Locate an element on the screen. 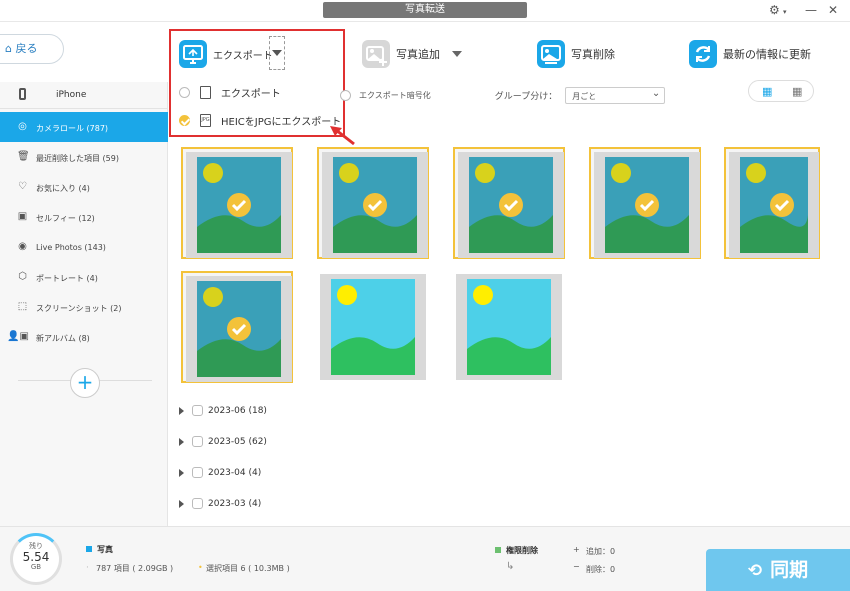 The width and height of the screenshot is (850, 591). sidebar-item-favorites: ♡ お気に入り (4) is located at coordinates (84, 187).